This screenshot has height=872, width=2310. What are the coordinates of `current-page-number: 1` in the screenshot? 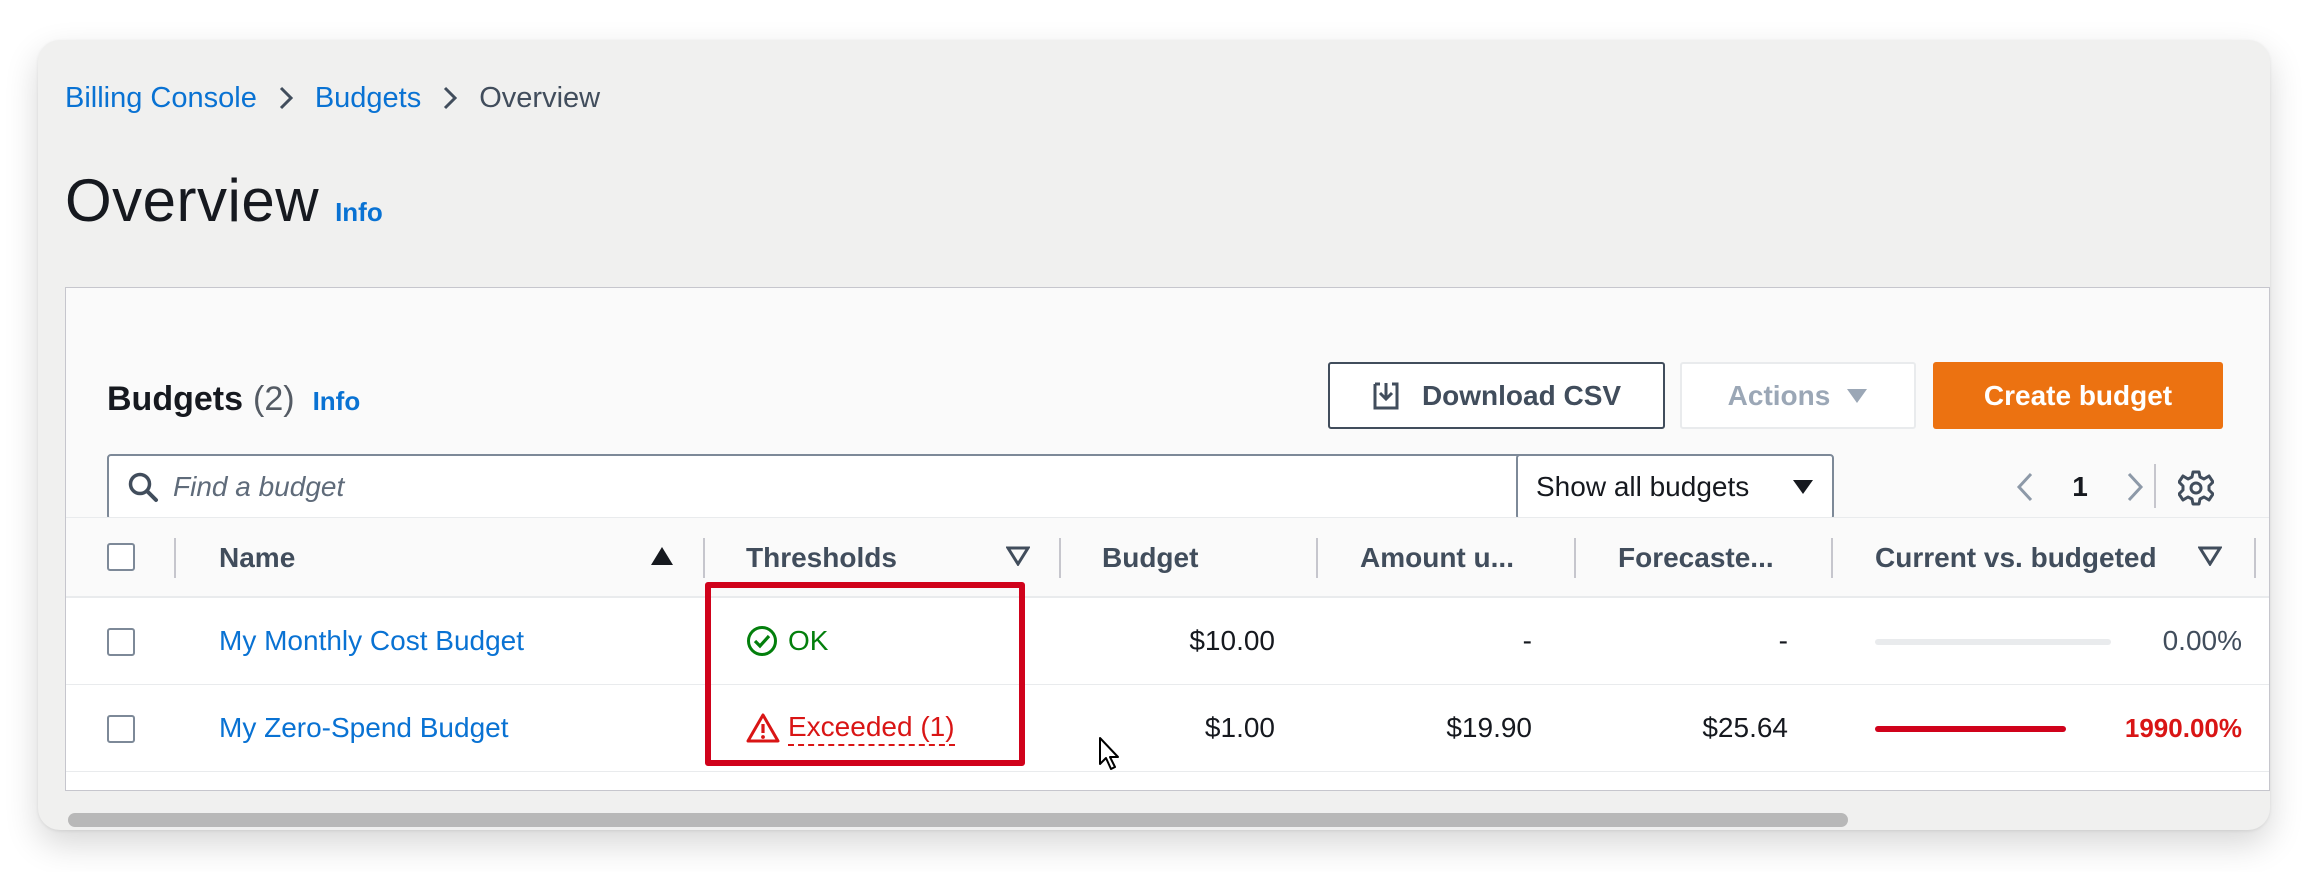 It's located at (2080, 487).